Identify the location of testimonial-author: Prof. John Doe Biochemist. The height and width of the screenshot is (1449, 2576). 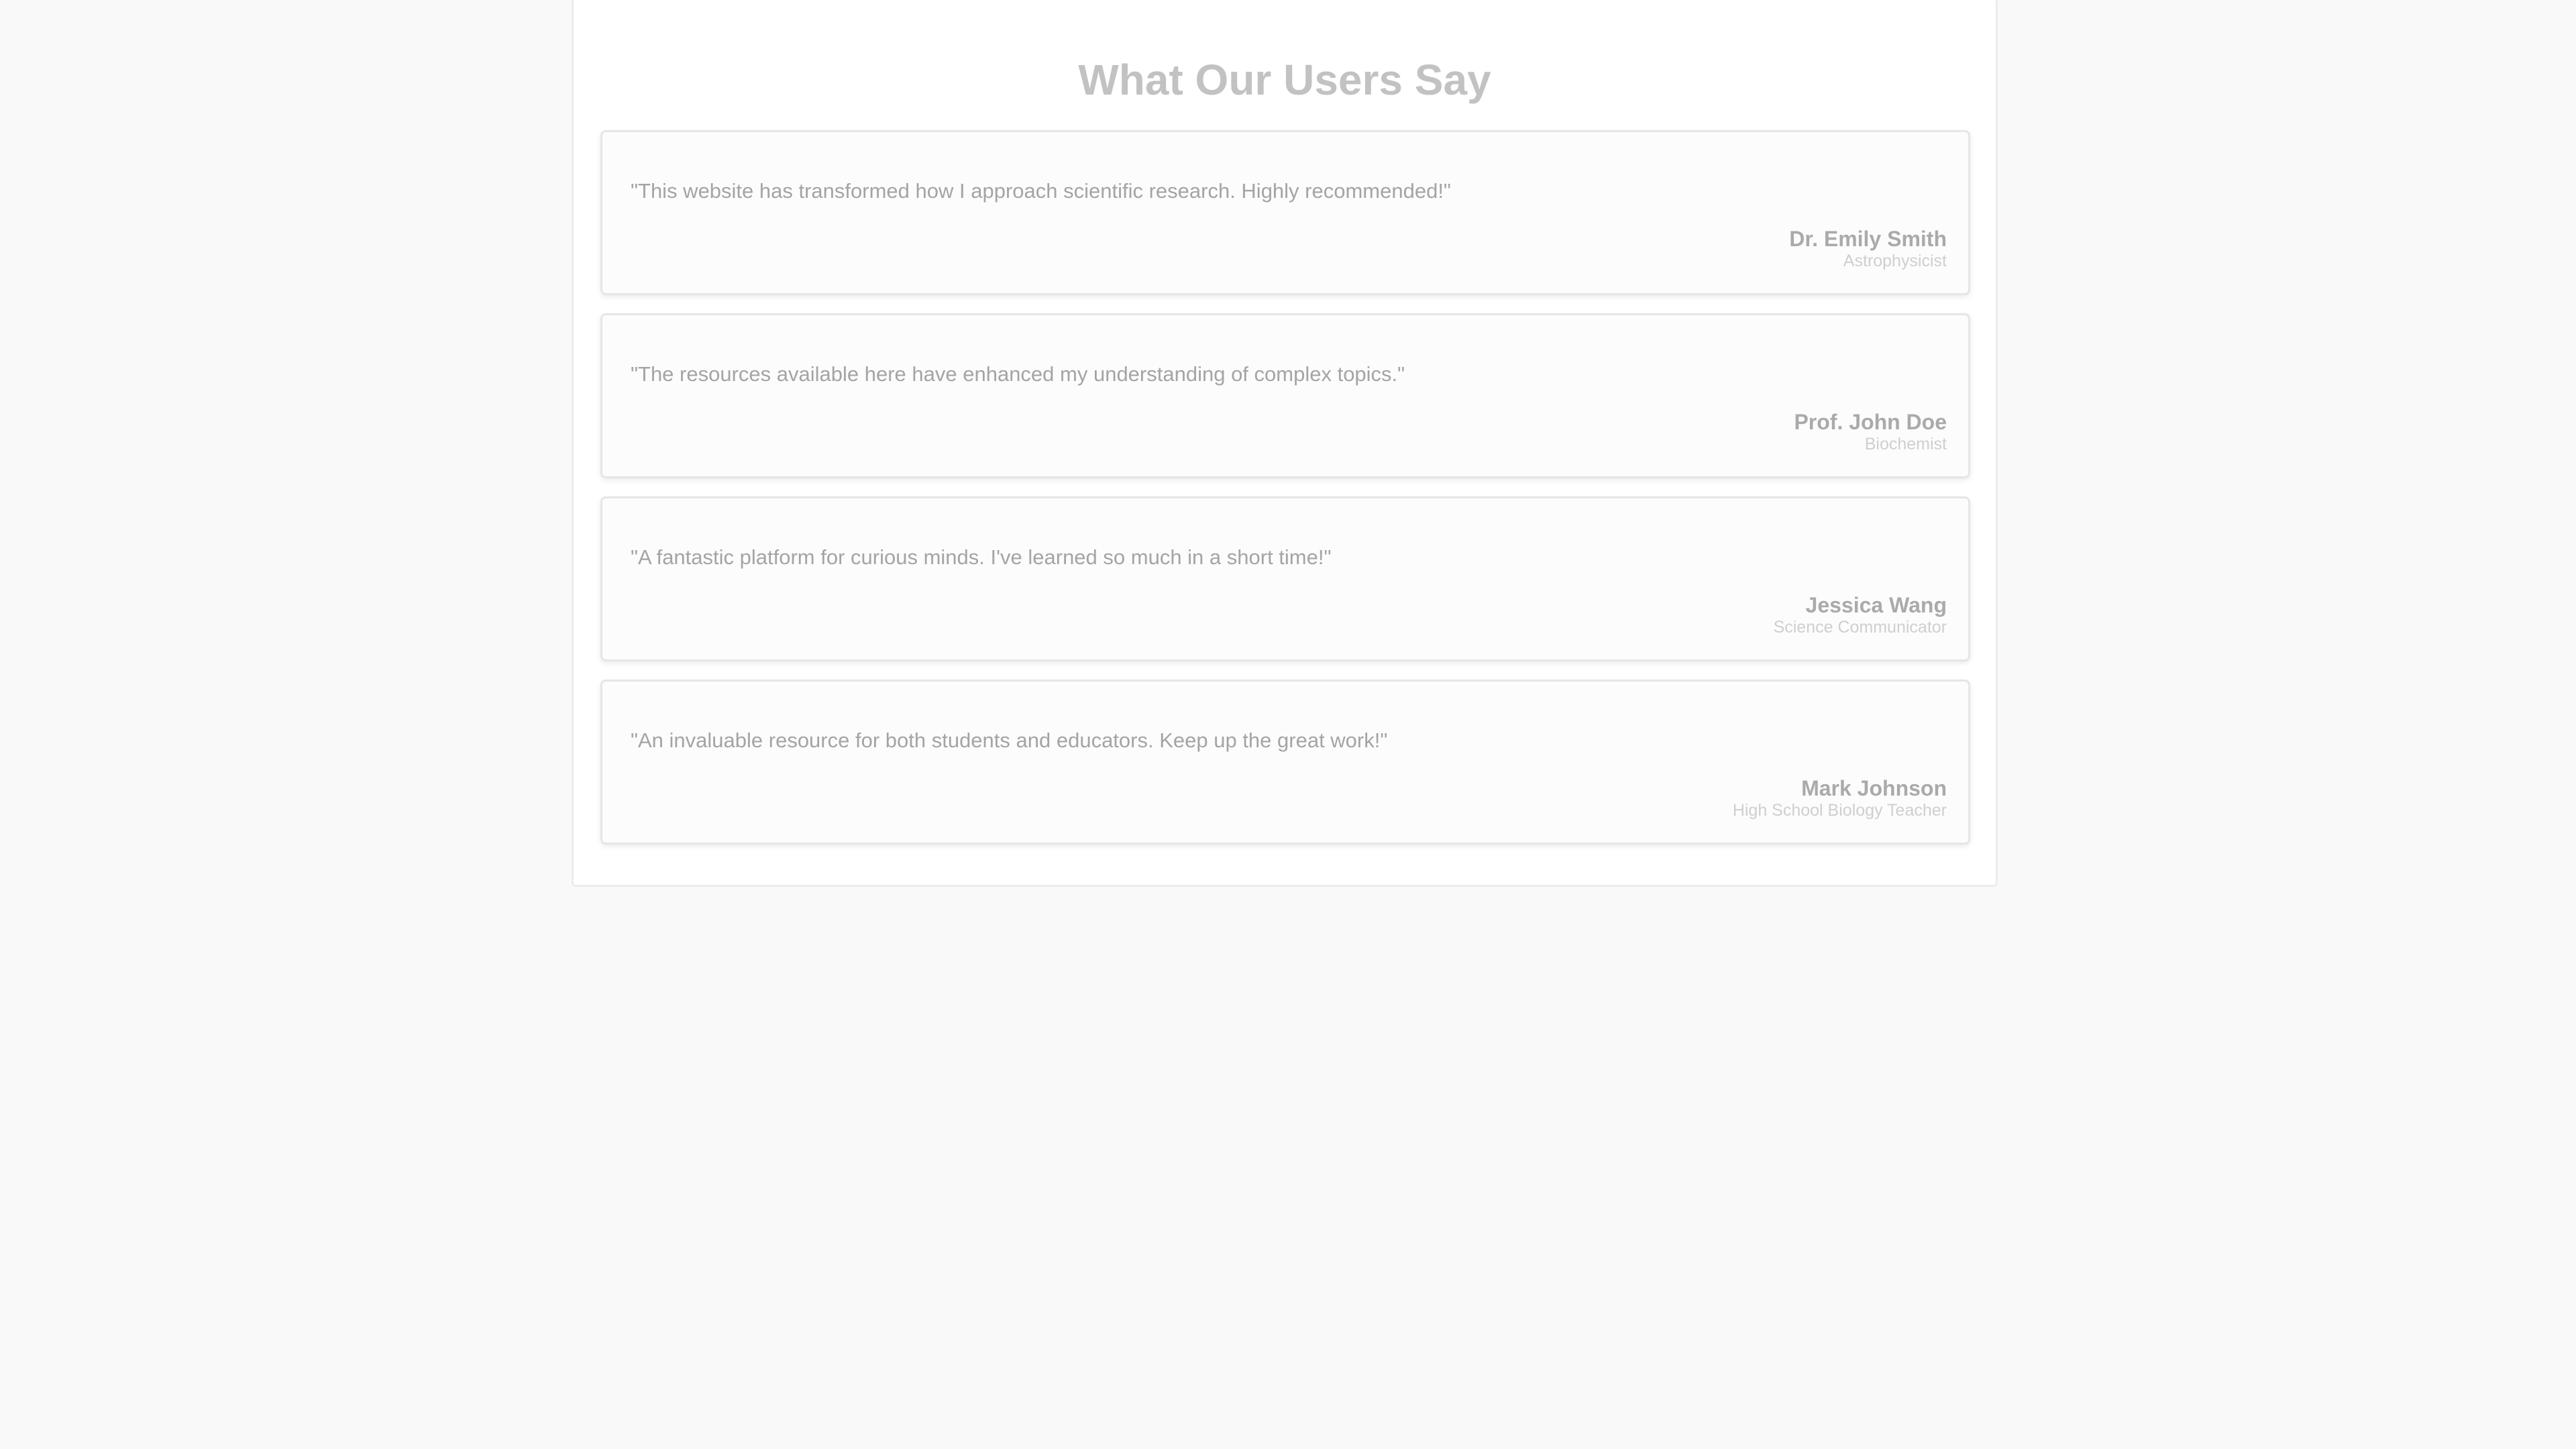
(1870, 431).